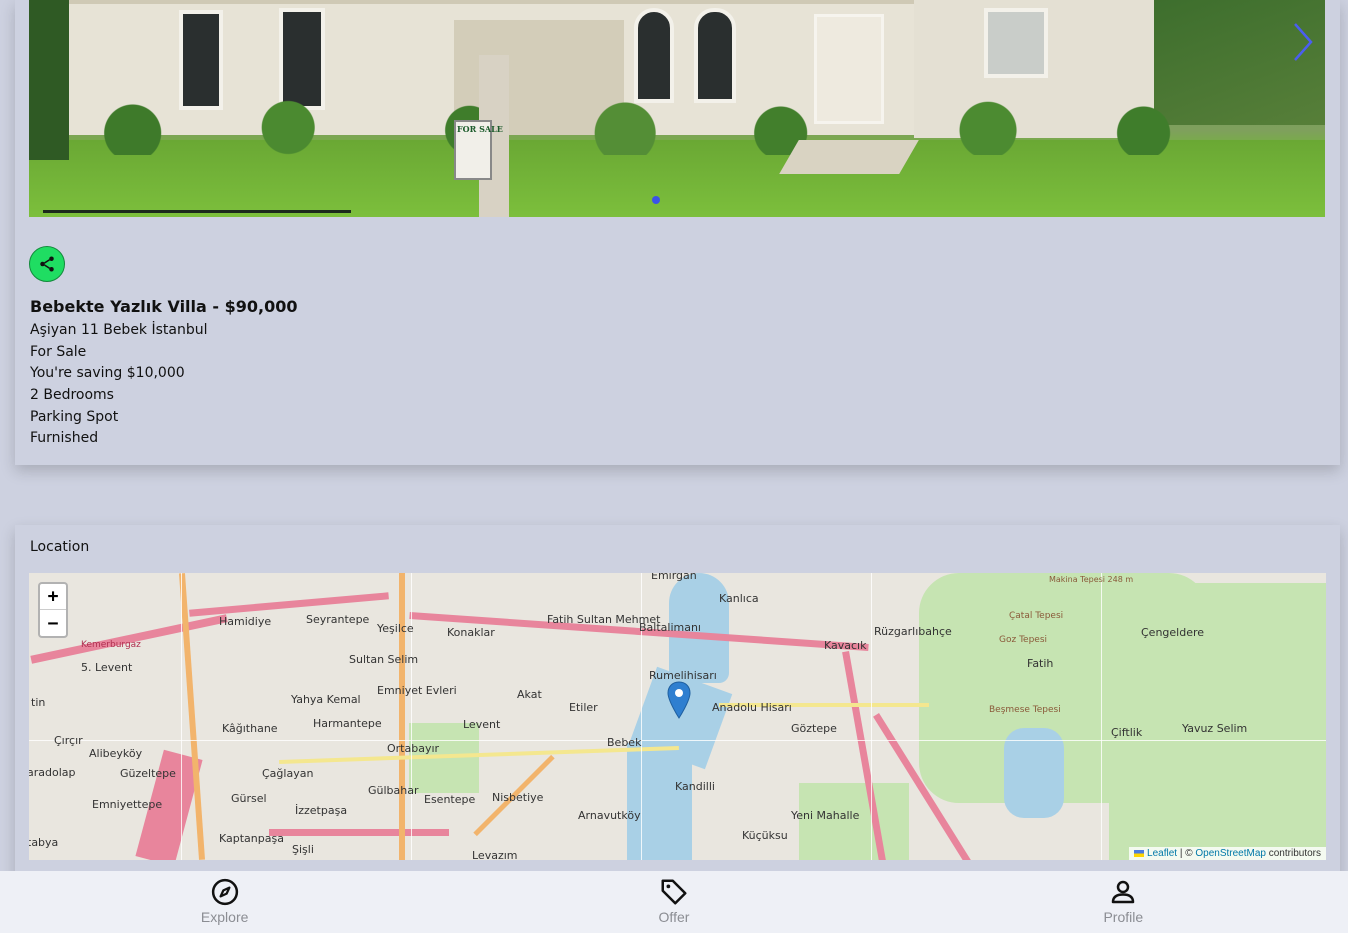 The width and height of the screenshot is (1348, 933). Describe the element at coordinates (116, 753) in the screenshot. I see `map-label: Alibeyköy` at that location.